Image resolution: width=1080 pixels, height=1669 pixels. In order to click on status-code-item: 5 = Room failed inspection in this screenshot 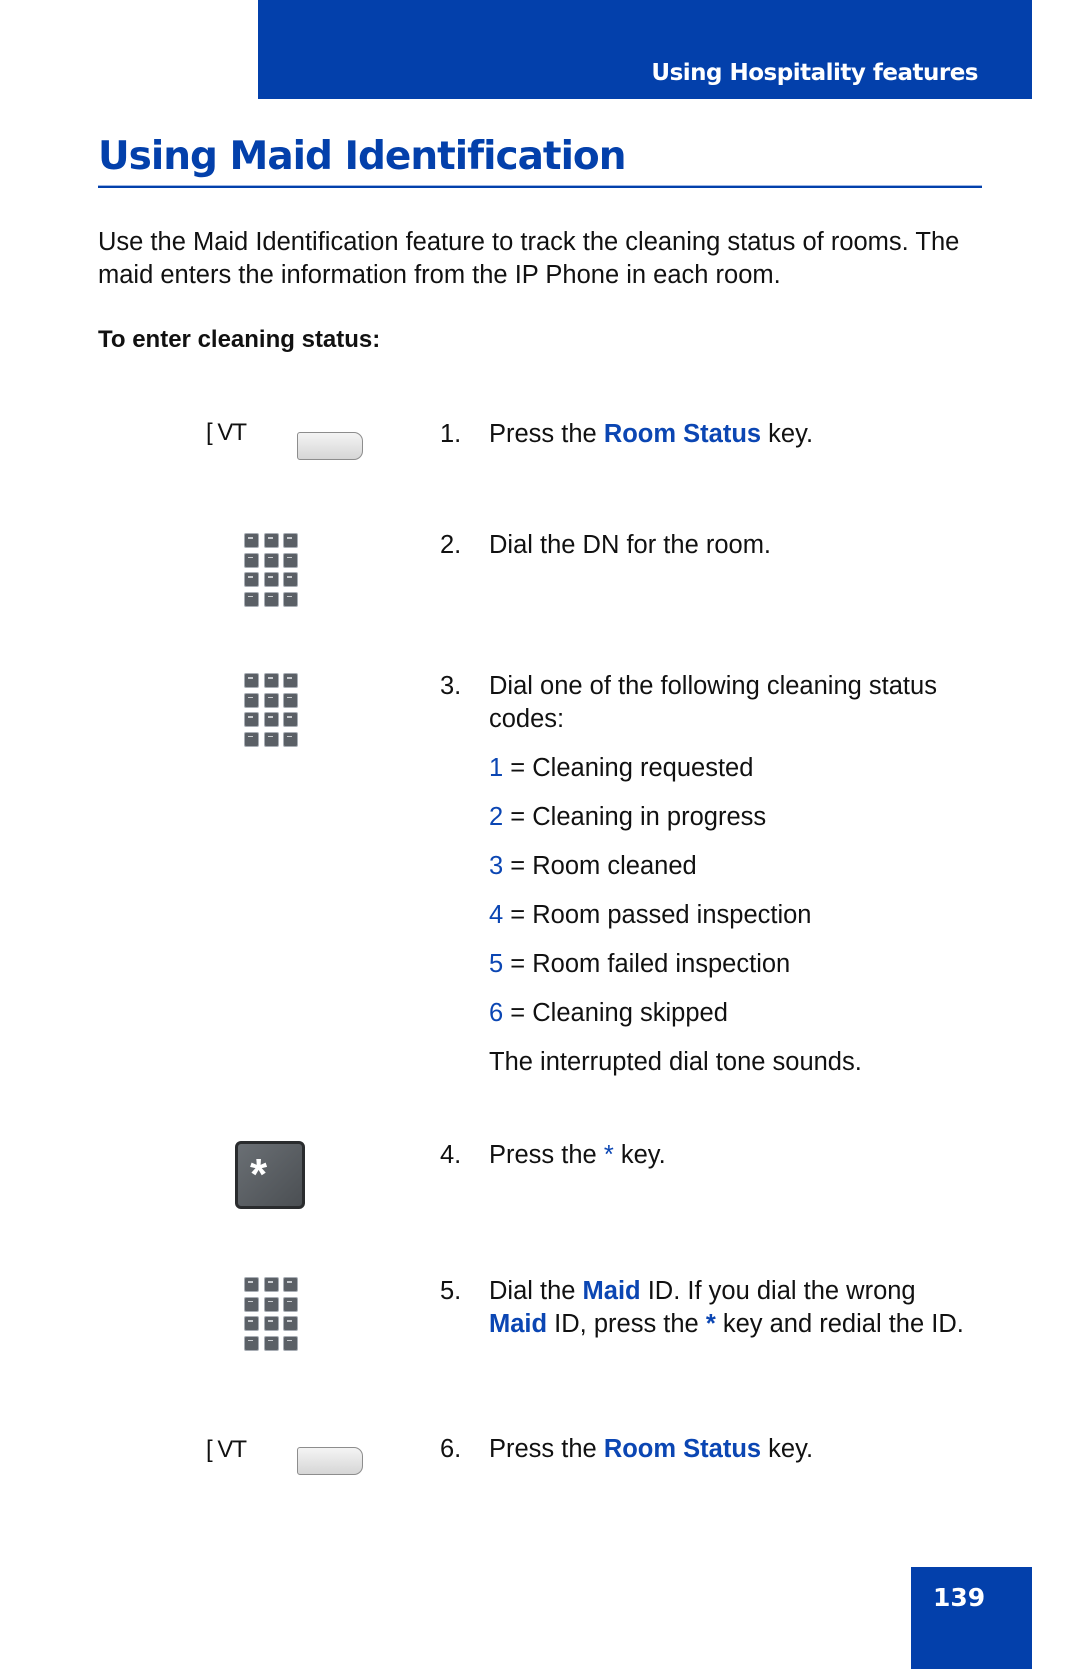, I will do `click(639, 964)`.